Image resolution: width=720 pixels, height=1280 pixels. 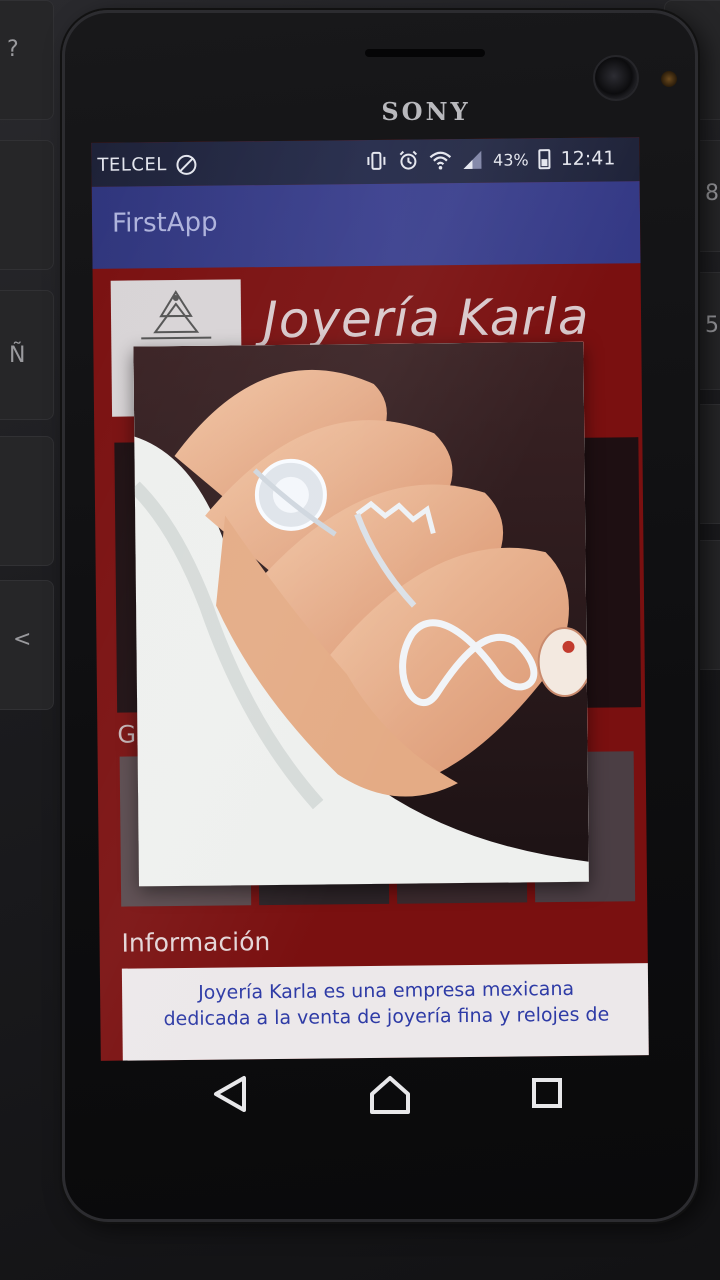 I want to click on status-bar: TELCEL 43% 12:41, so click(x=365, y=162).